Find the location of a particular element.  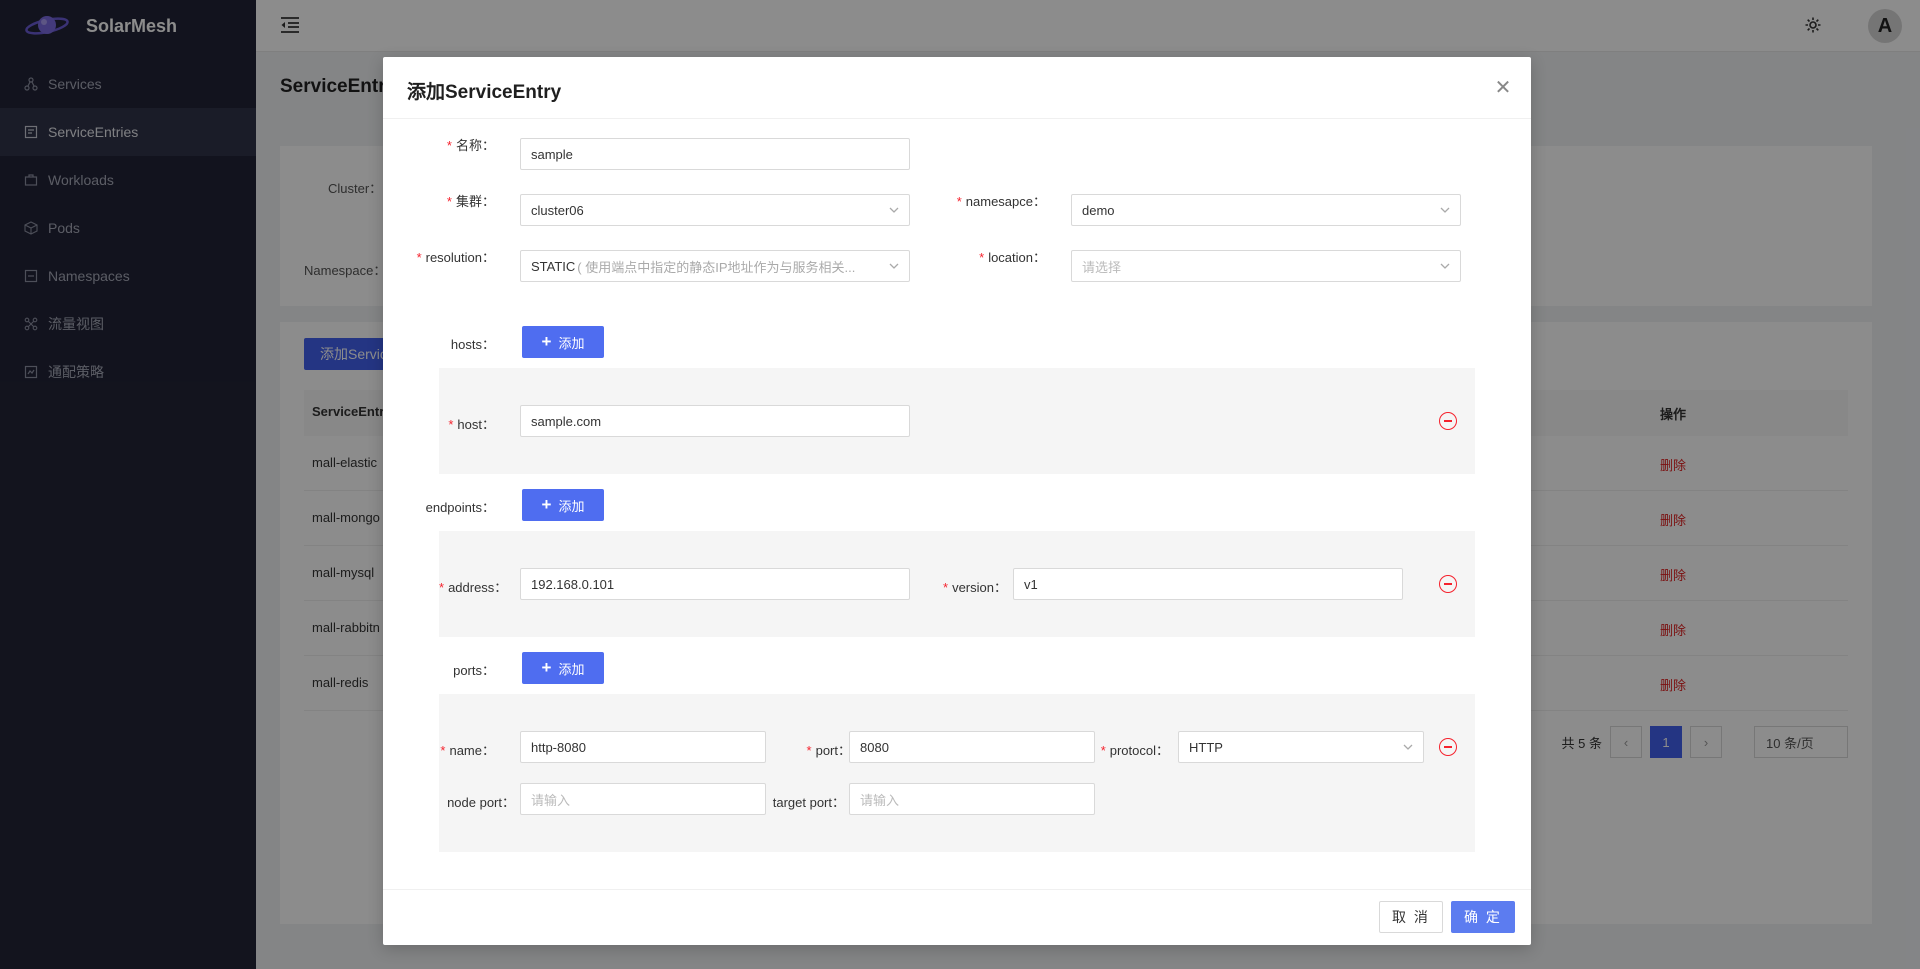

host-input: sample.com is located at coordinates (715, 421).